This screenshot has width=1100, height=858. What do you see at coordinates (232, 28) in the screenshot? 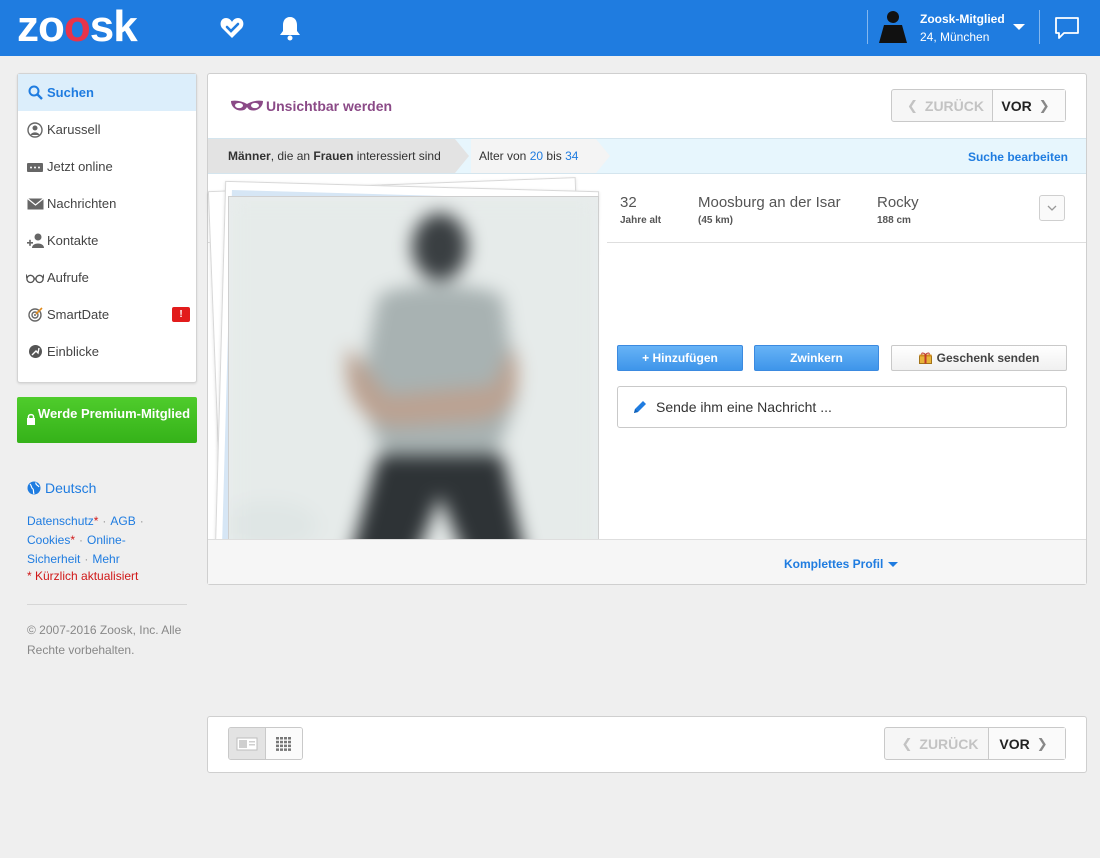
I see `carousel-heart-icon` at bounding box center [232, 28].